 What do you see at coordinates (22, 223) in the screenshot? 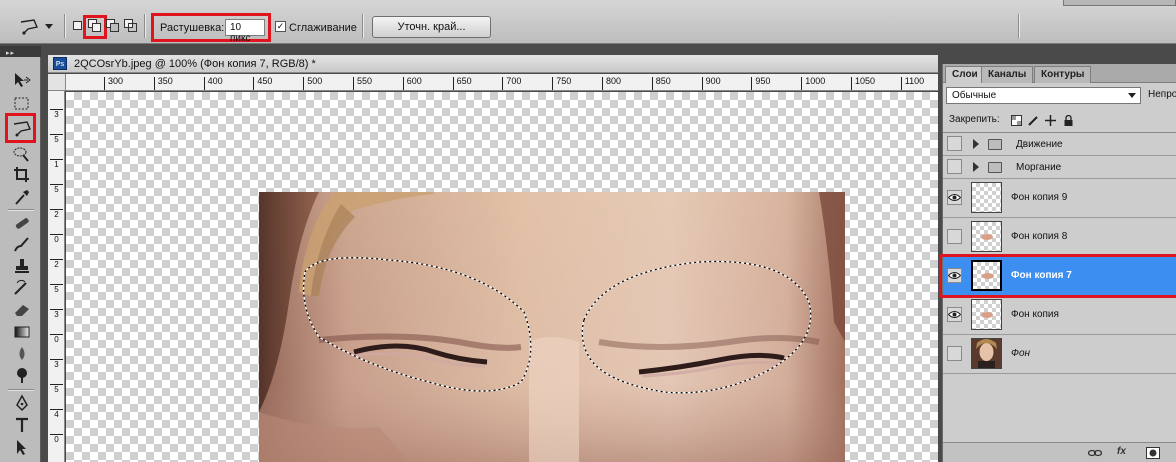
I see `spot-healing-tool` at bounding box center [22, 223].